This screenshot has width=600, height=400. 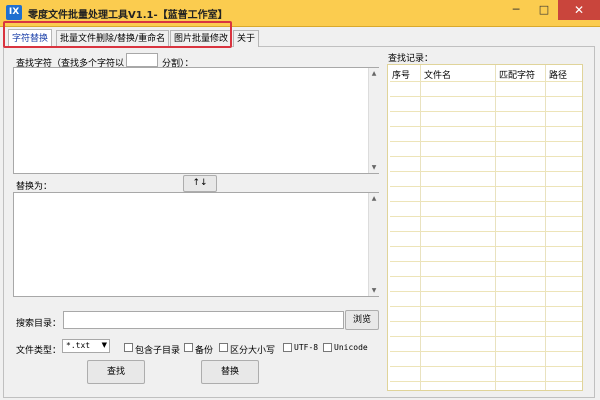 I want to click on maximize-button: □, so click(x=544, y=10).